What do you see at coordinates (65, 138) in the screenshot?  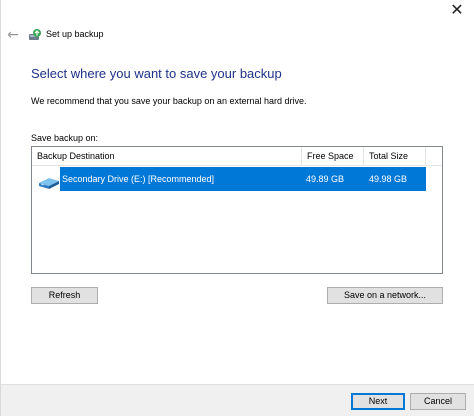 I see `save-backup-label: Save backup on:` at bounding box center [65, 138].